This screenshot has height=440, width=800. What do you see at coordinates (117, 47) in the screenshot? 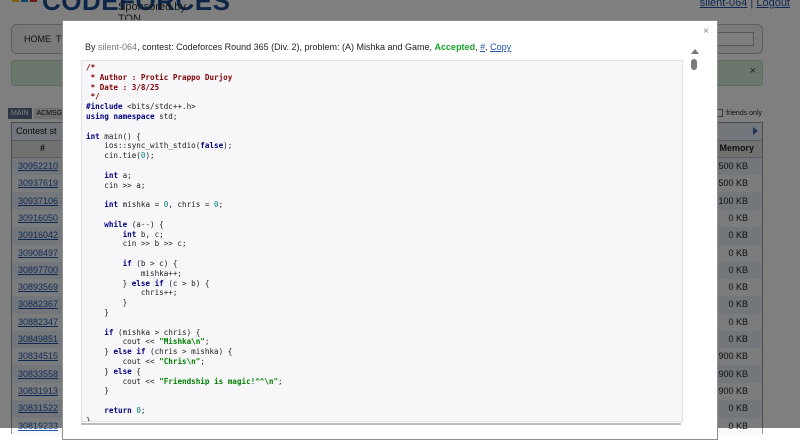
I see `author-handle: silent-064` at bounding box center [117, 47].